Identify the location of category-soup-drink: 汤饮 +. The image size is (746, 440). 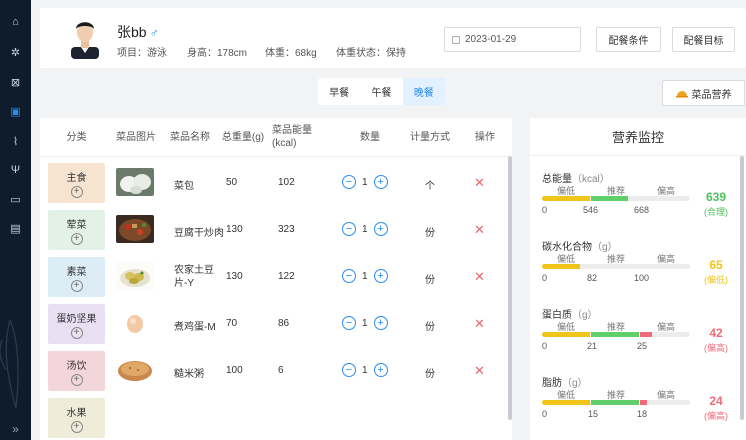
(76, 371).